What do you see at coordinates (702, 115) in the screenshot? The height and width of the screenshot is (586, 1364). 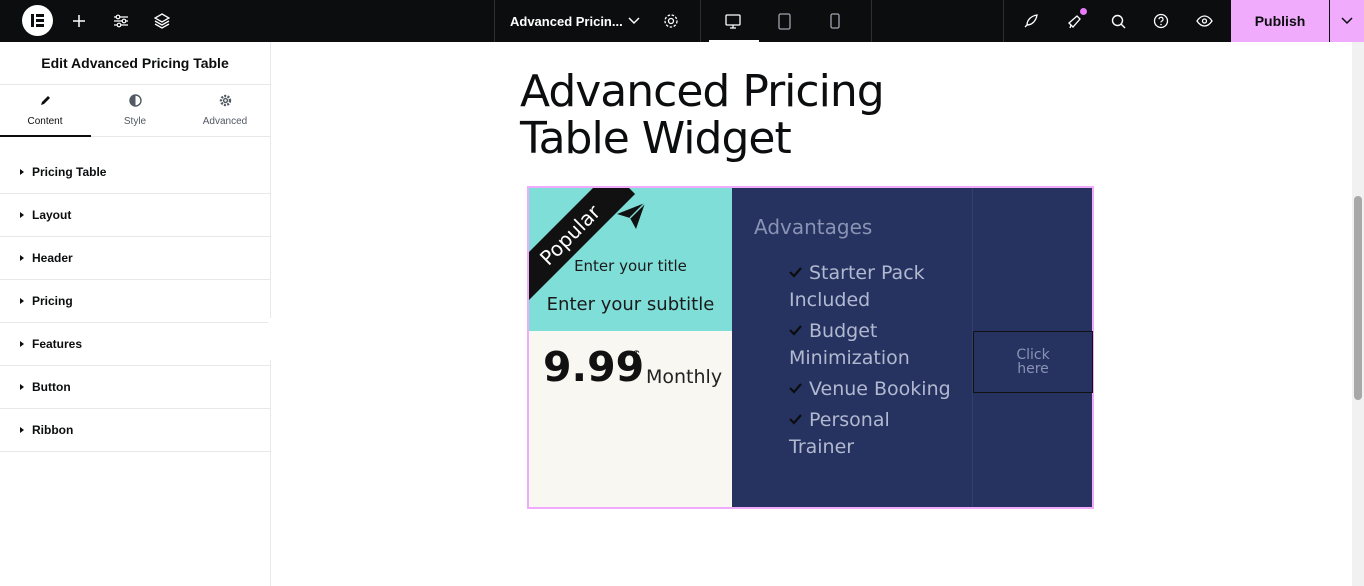 I see `widget-heading: Advanced Pricing Table Widget` at bounding box center [702, 115].